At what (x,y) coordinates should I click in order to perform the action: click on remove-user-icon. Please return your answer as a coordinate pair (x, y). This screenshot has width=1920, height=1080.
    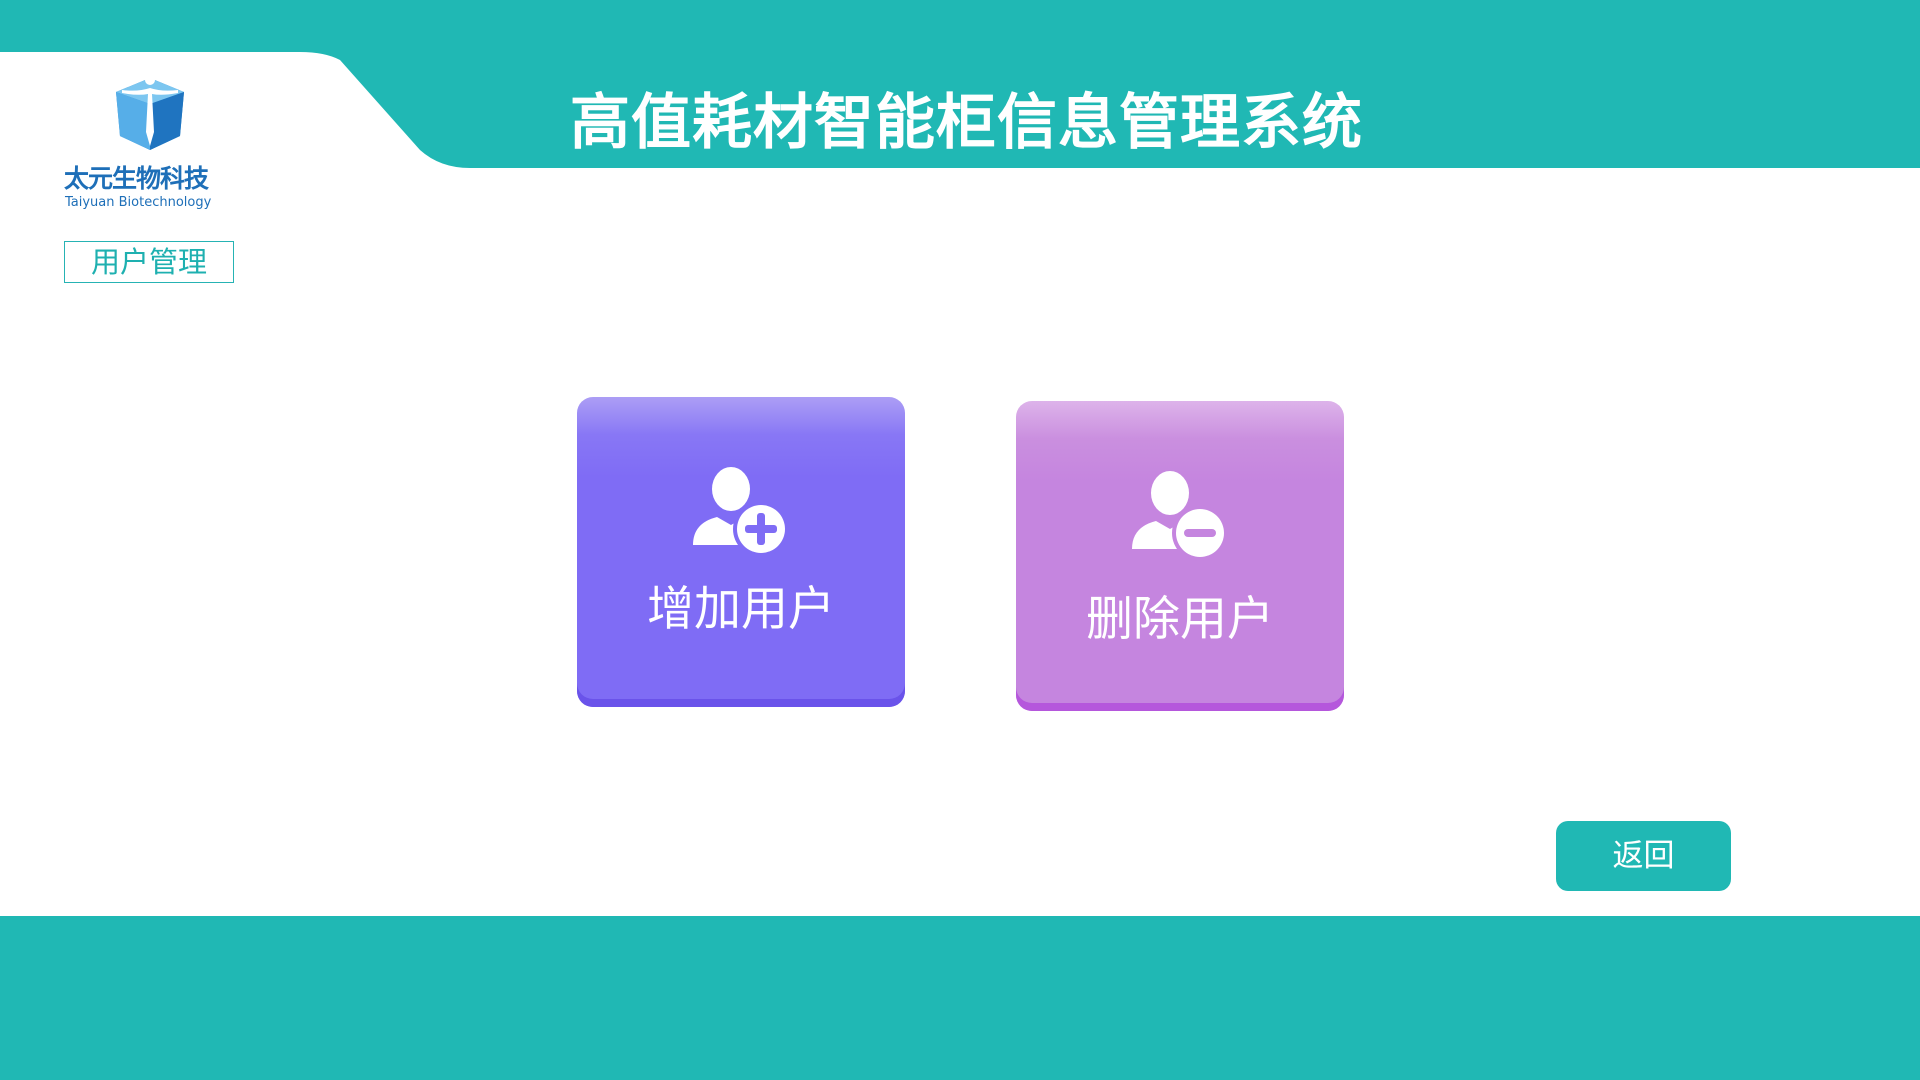
    Looking at the image, I should click on (1180, 516).